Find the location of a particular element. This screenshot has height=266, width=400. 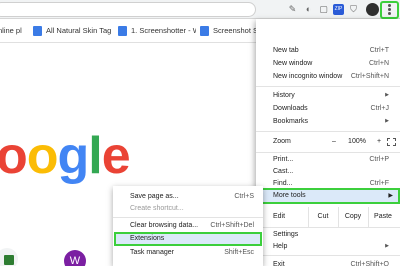

cut-button: Cut is located at coordinates (322, 217).